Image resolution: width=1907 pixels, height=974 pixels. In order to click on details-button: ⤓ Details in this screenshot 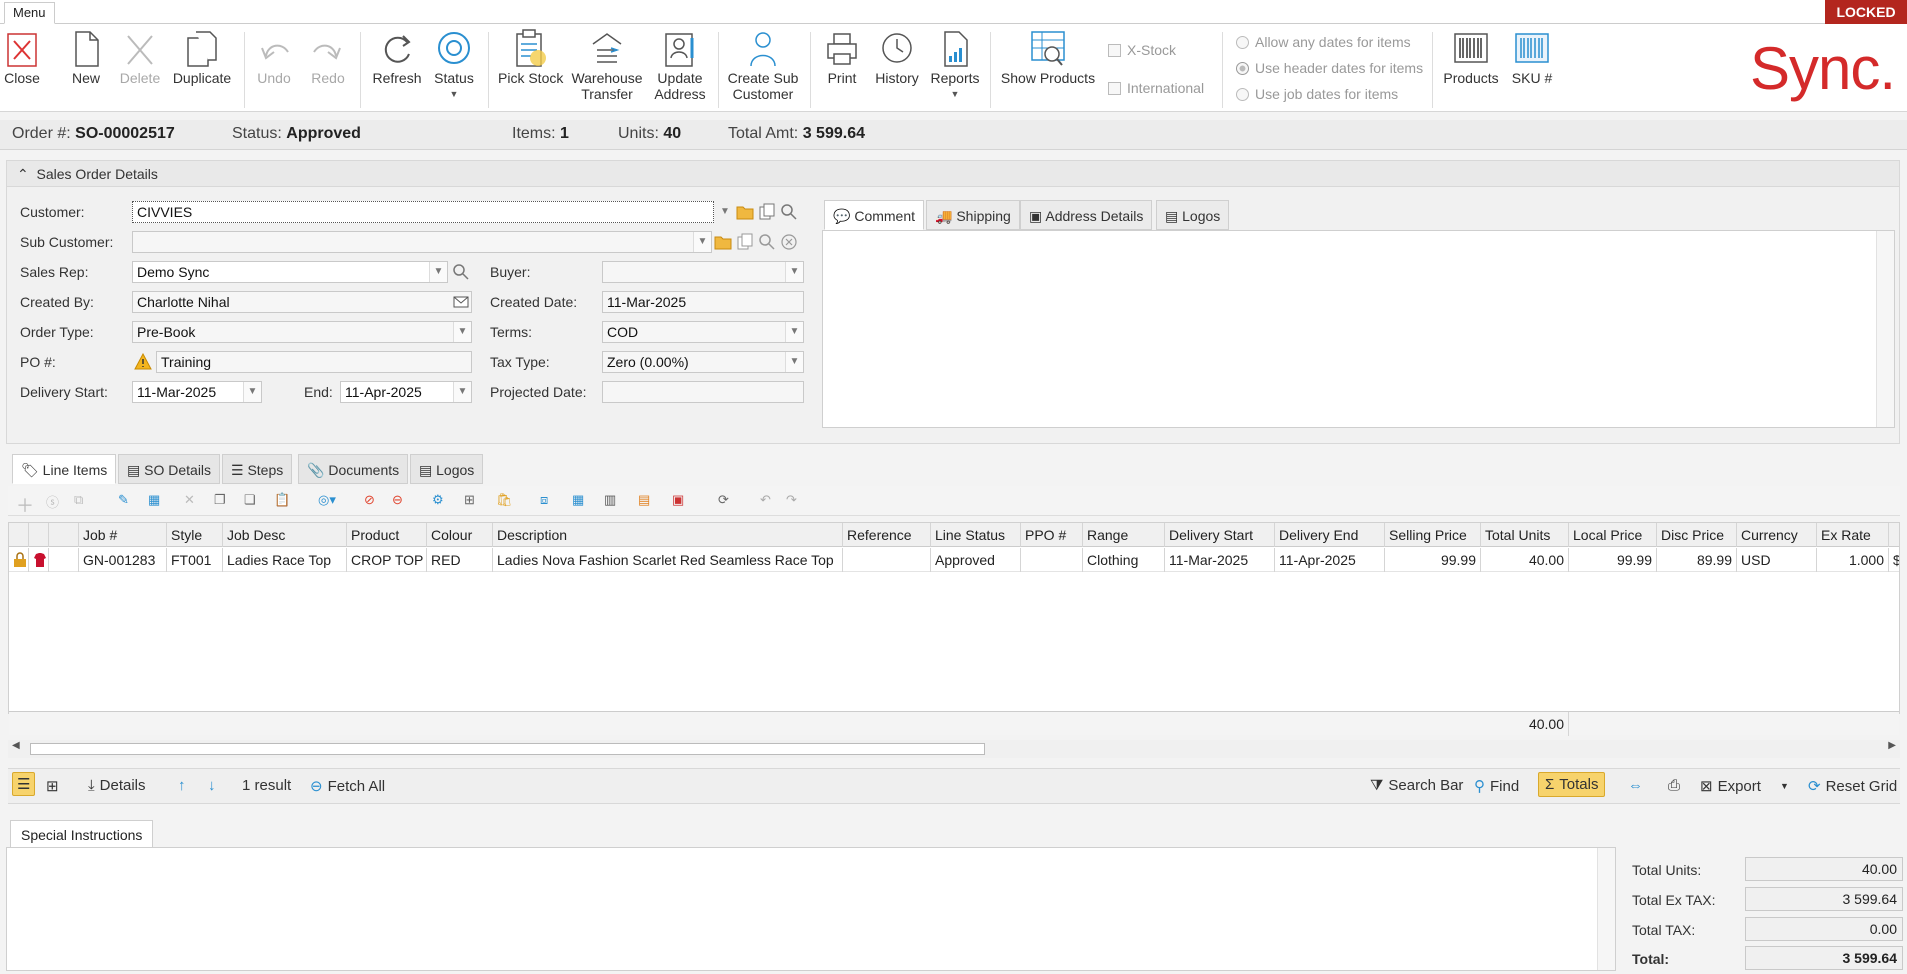, I will do `click(117, 785)`.